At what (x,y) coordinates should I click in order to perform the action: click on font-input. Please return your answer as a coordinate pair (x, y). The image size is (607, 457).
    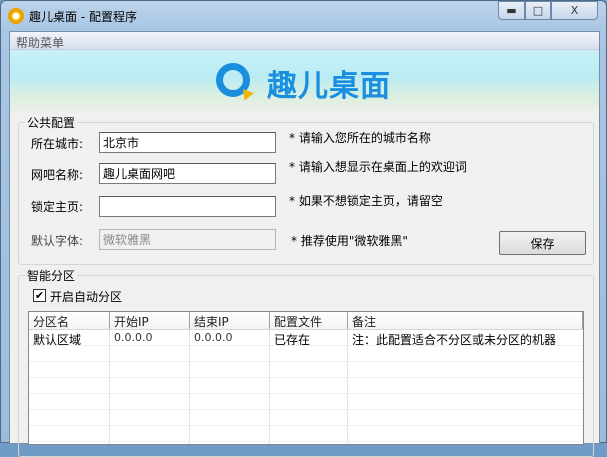
    Looking at the image, I should click on (187, 239).